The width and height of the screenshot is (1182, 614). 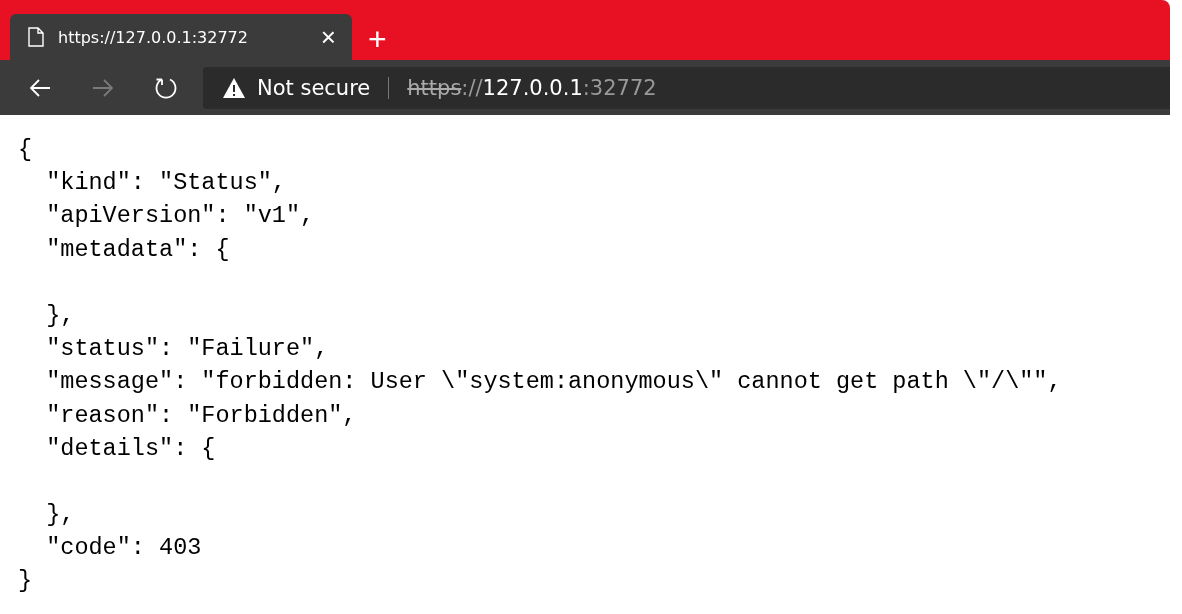 What do you see at coordinates (36, 37) in the screenshot?
I see `page-icon` at bounding box center [36, 37].